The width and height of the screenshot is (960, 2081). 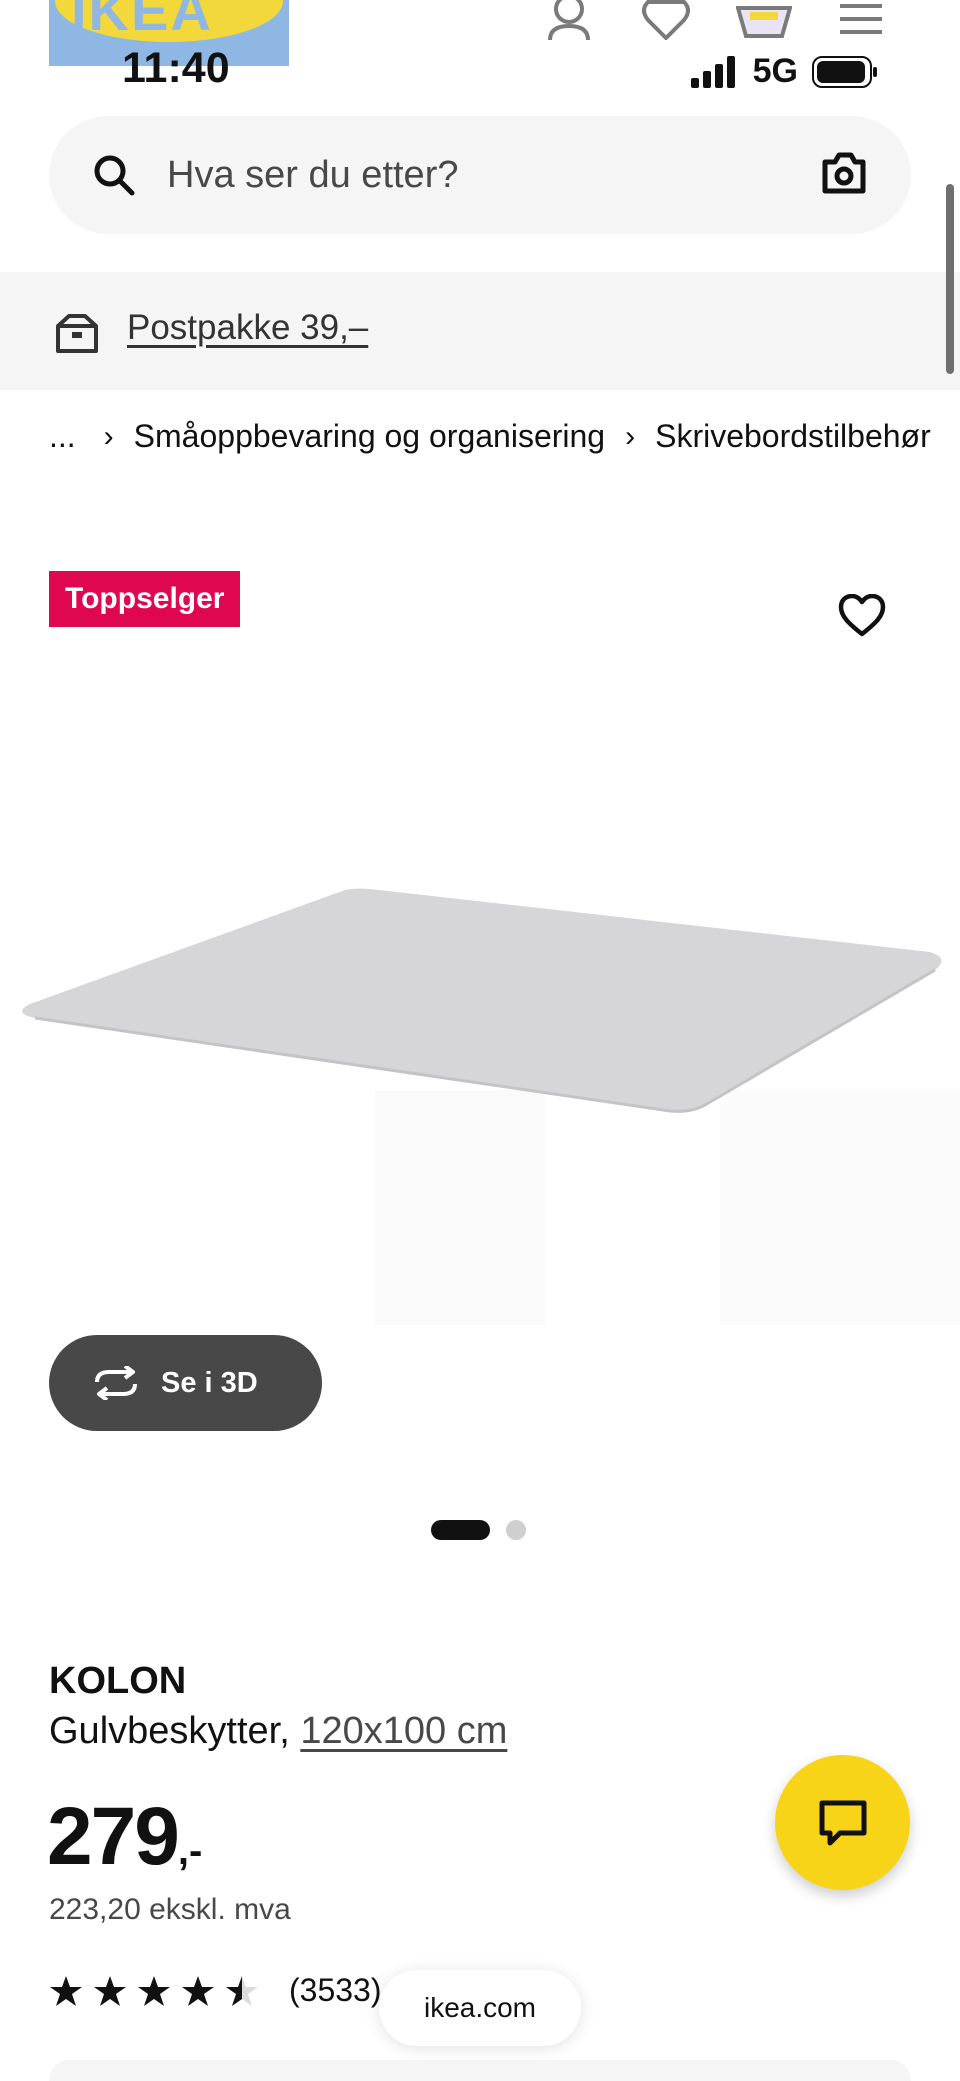 I want to click on delivery-banner: Postpakke 39,–, so click(x=480, y=331).